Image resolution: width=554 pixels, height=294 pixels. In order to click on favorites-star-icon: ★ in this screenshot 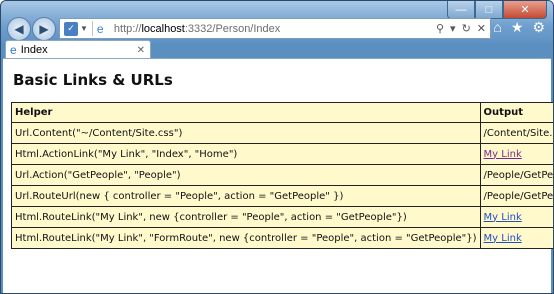, I will do `click(517, 27)`.